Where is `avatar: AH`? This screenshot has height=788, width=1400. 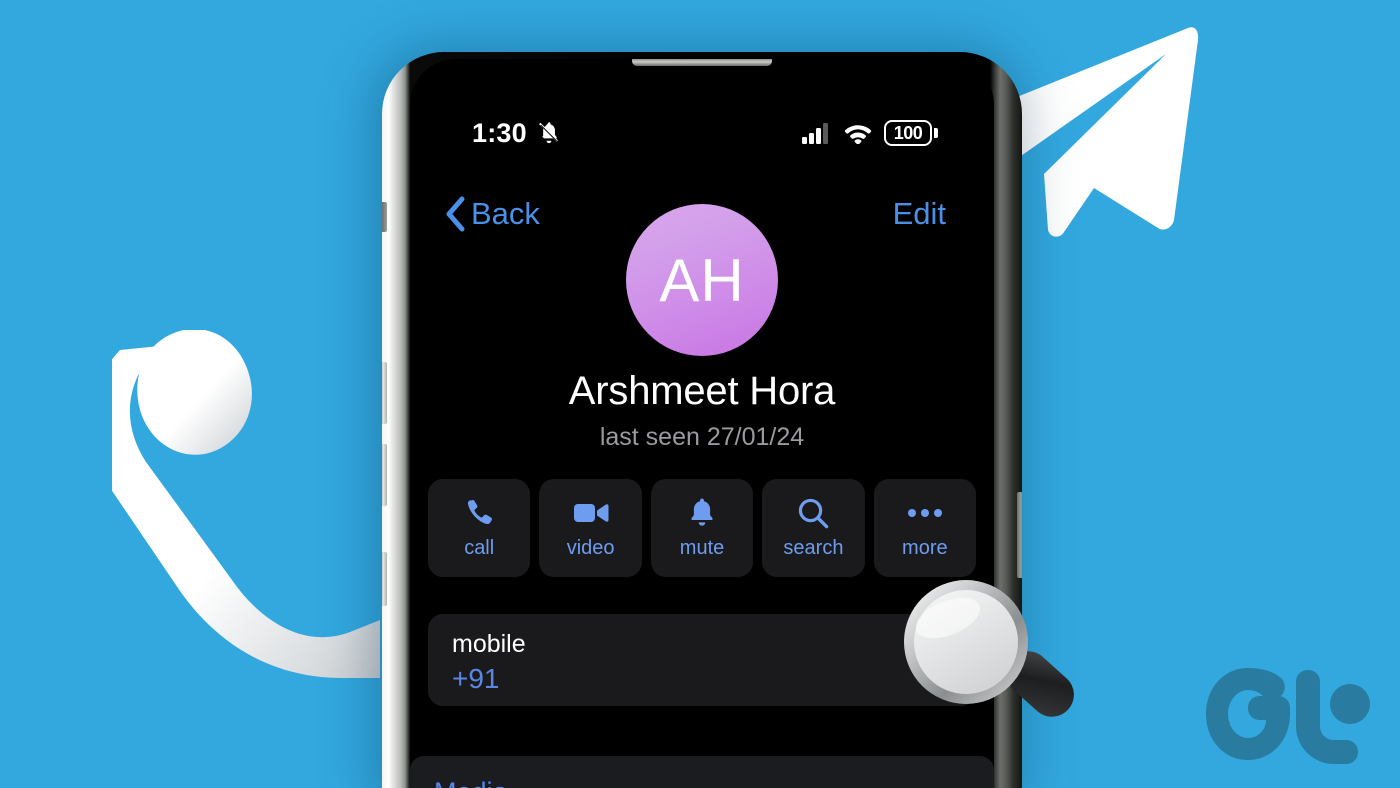 avatar: AH is located at coordinates (702, 280).